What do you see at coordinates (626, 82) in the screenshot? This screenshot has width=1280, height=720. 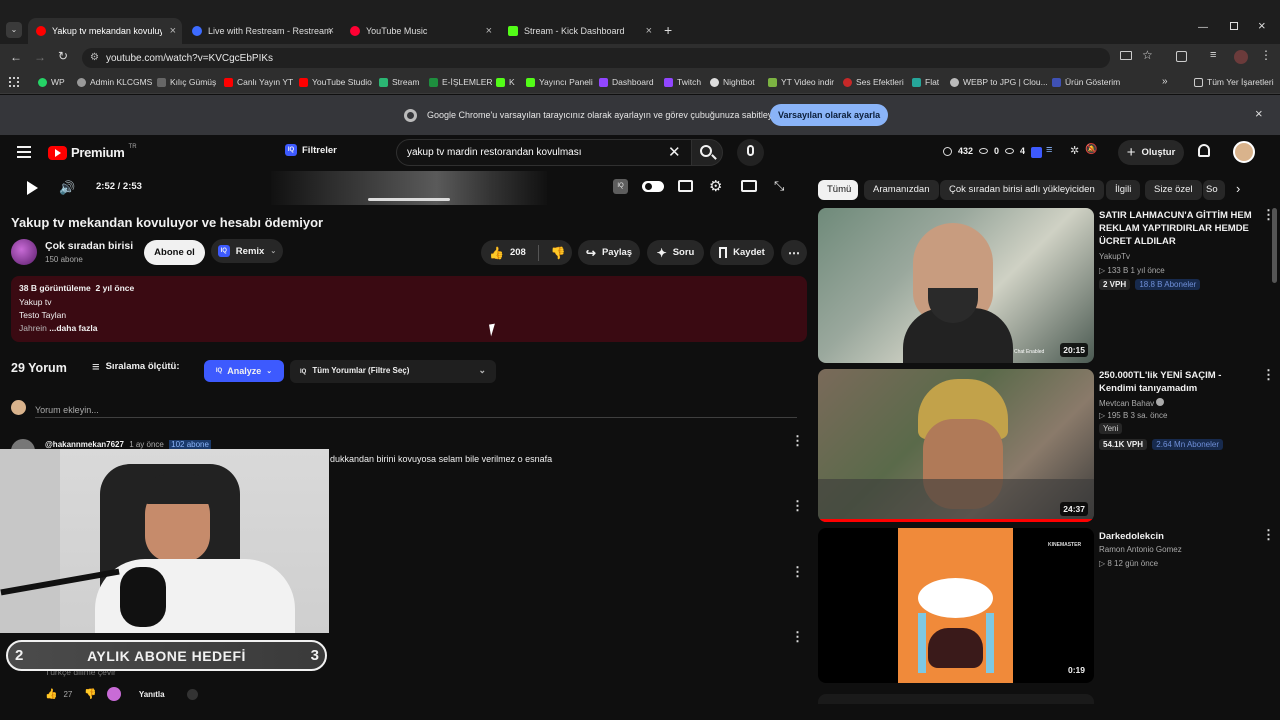 I see `bookmark-dashboard: Dashboard` at bounding box center [626, 82].